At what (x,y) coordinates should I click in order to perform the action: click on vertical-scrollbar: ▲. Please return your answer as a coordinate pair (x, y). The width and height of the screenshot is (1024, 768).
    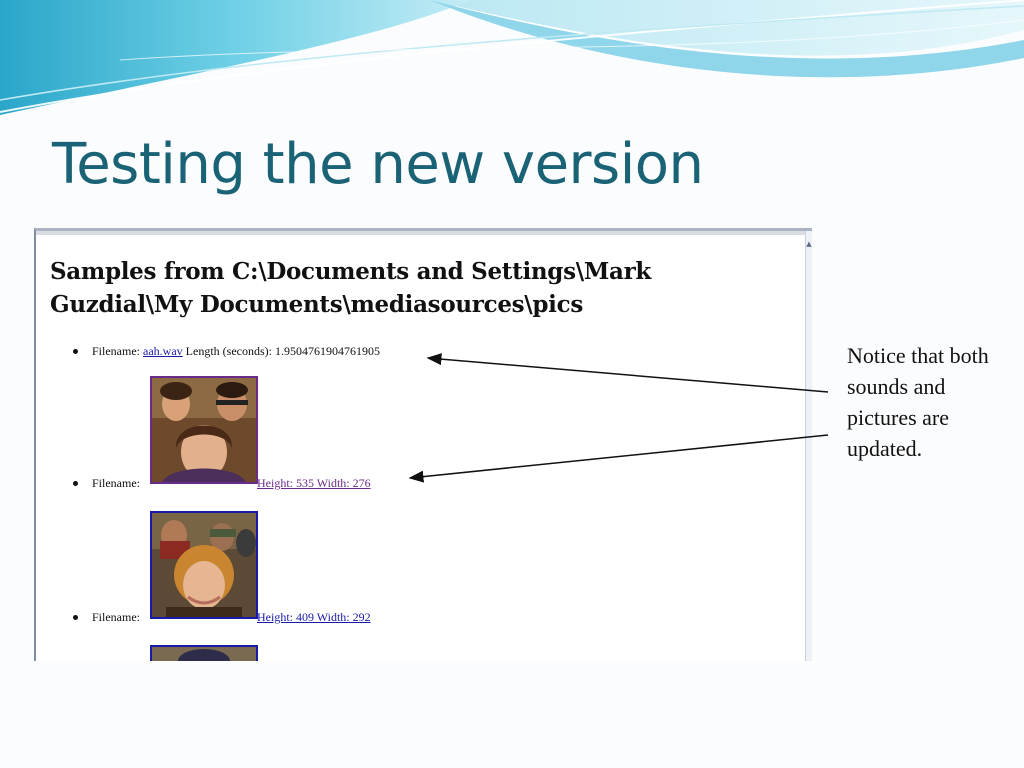
    Looking at the image, I should click on (808, 446).